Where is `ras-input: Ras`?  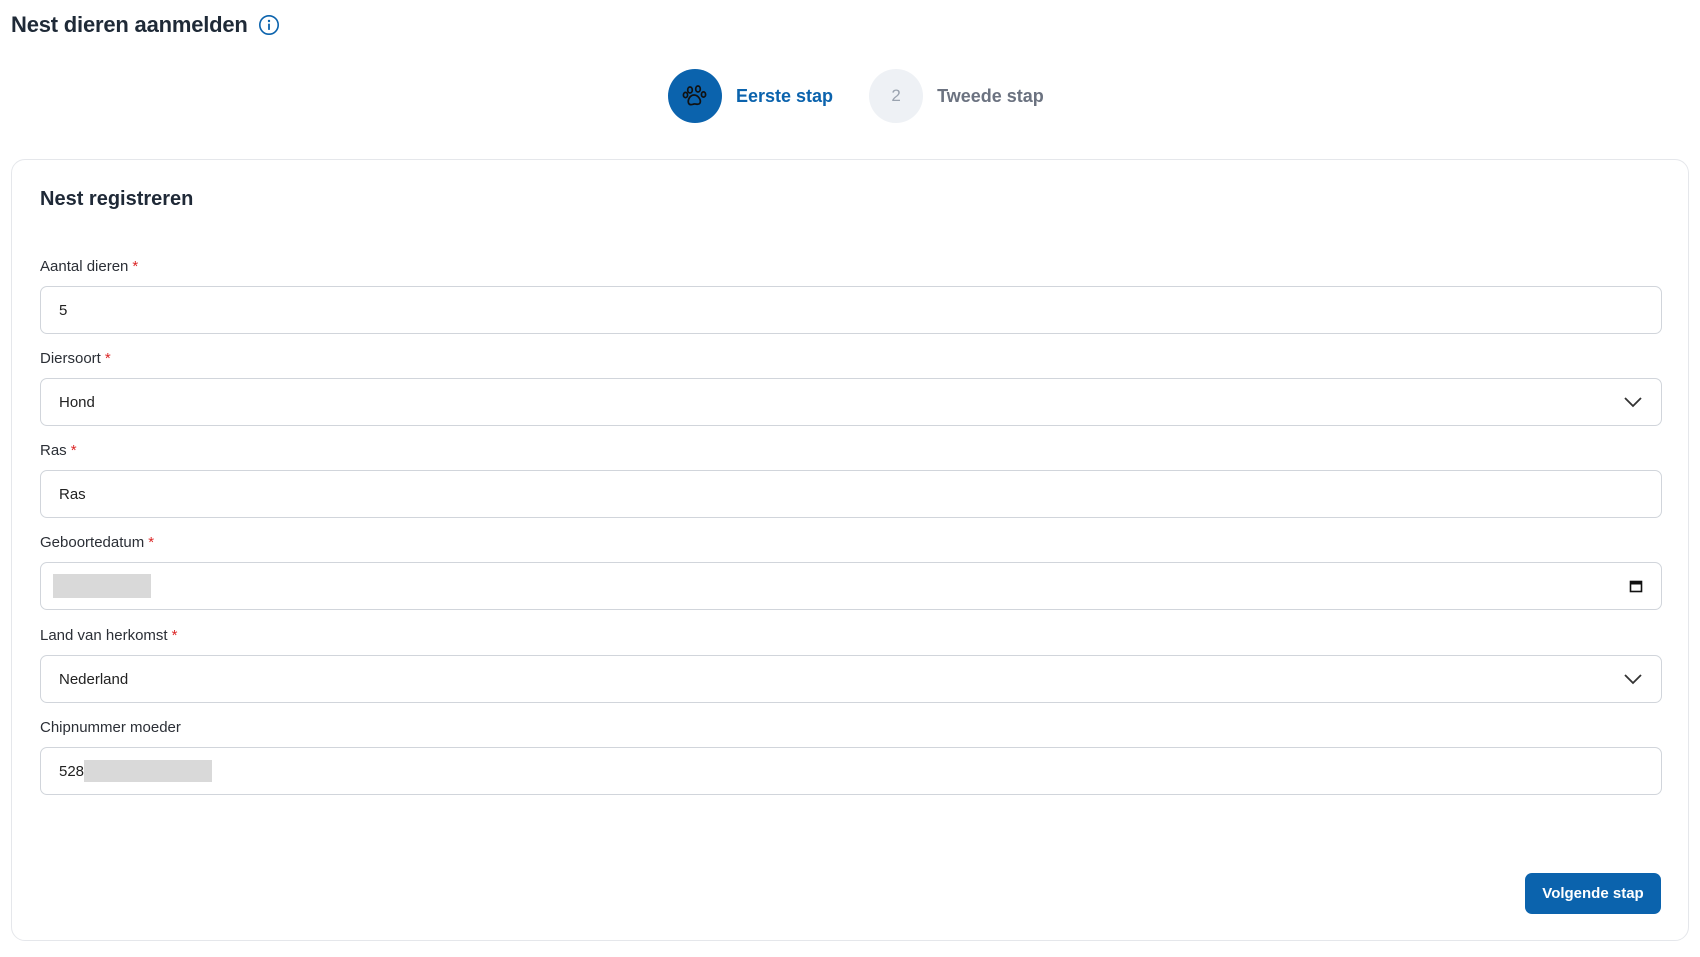 ras-input: Ras is located at coordinates (851, 494).